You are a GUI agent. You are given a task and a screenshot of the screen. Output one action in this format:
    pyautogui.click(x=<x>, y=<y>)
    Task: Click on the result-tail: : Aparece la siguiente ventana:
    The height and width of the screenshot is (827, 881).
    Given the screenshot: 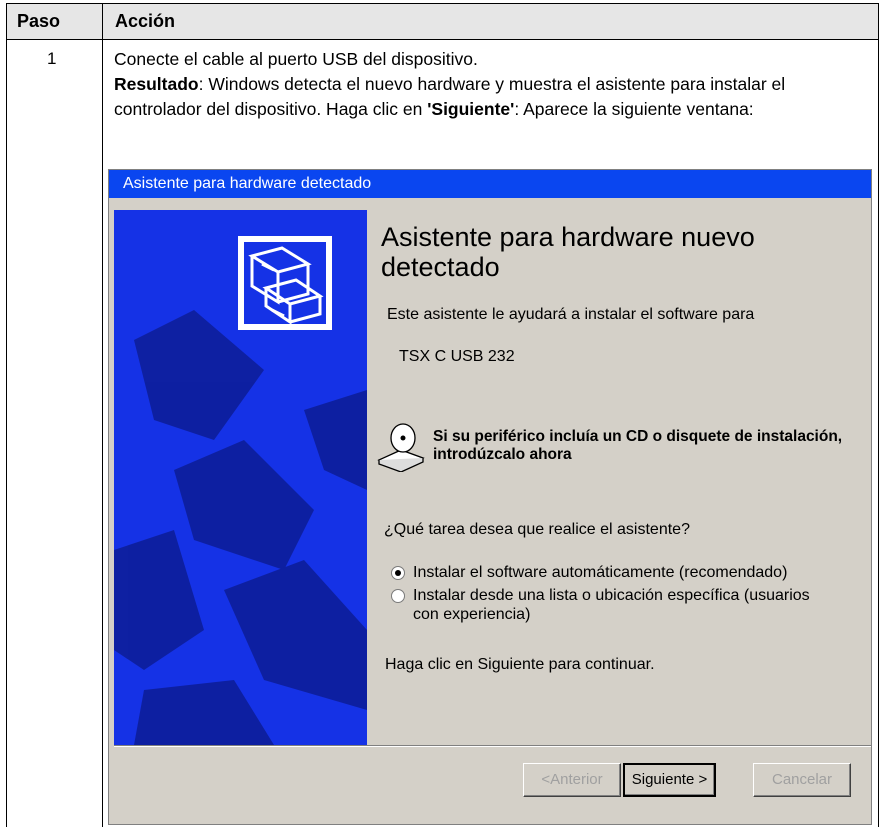 What is the action you would take?
    pyautogui.click(x=634, y=109)
    